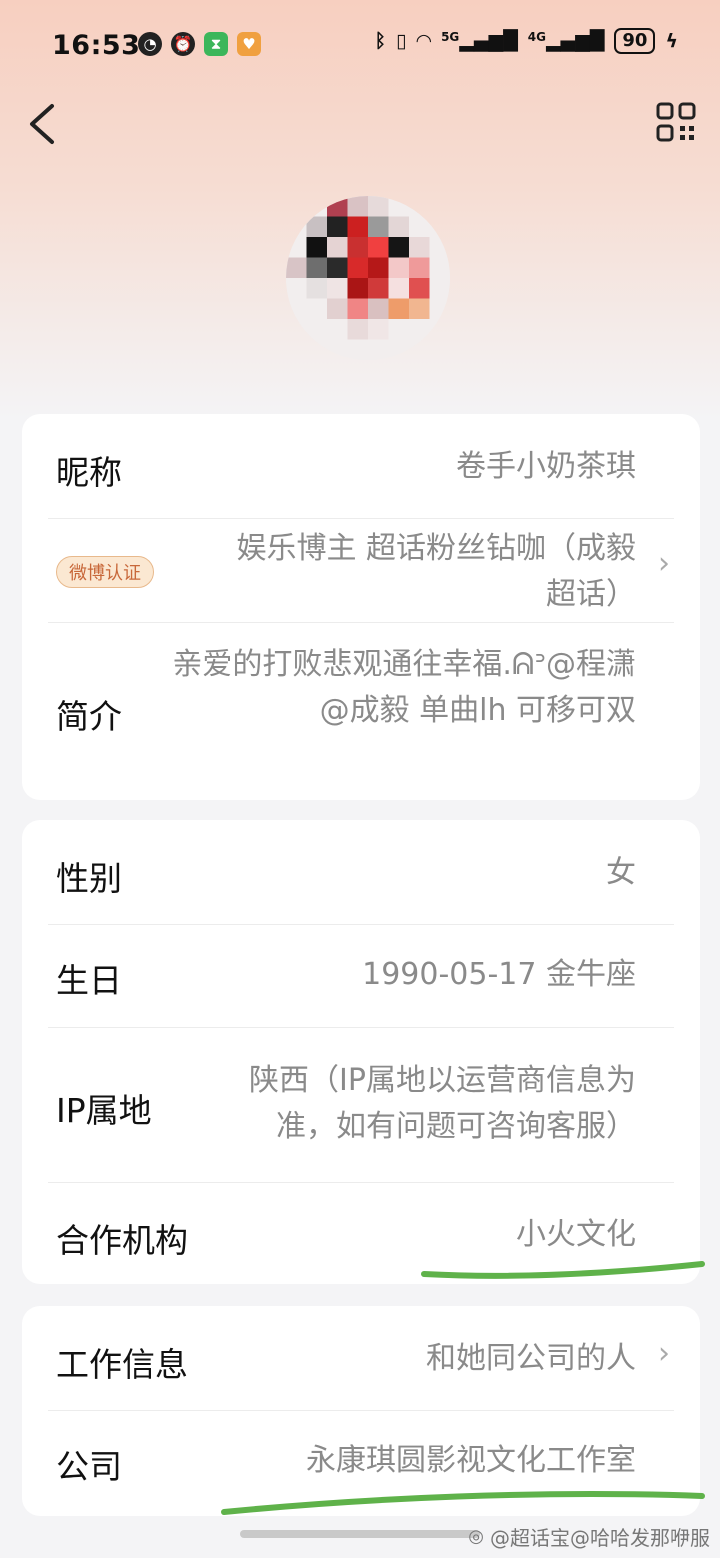  Describe the element at coordinates (368, 278) in the screenshot. I see `avatar` at that location.